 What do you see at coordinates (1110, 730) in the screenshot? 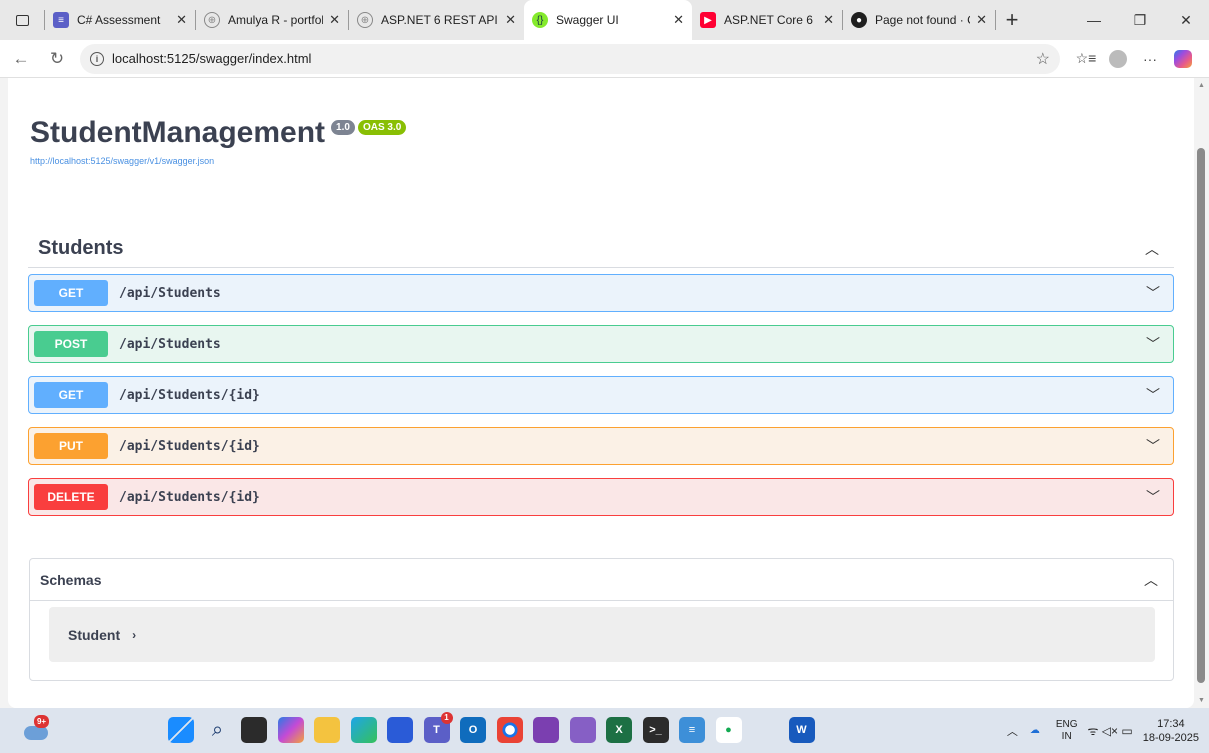
I see `wifi-volume-battery-icons: ᯤ ◁× ▭` at bounding box center [1110, 730].